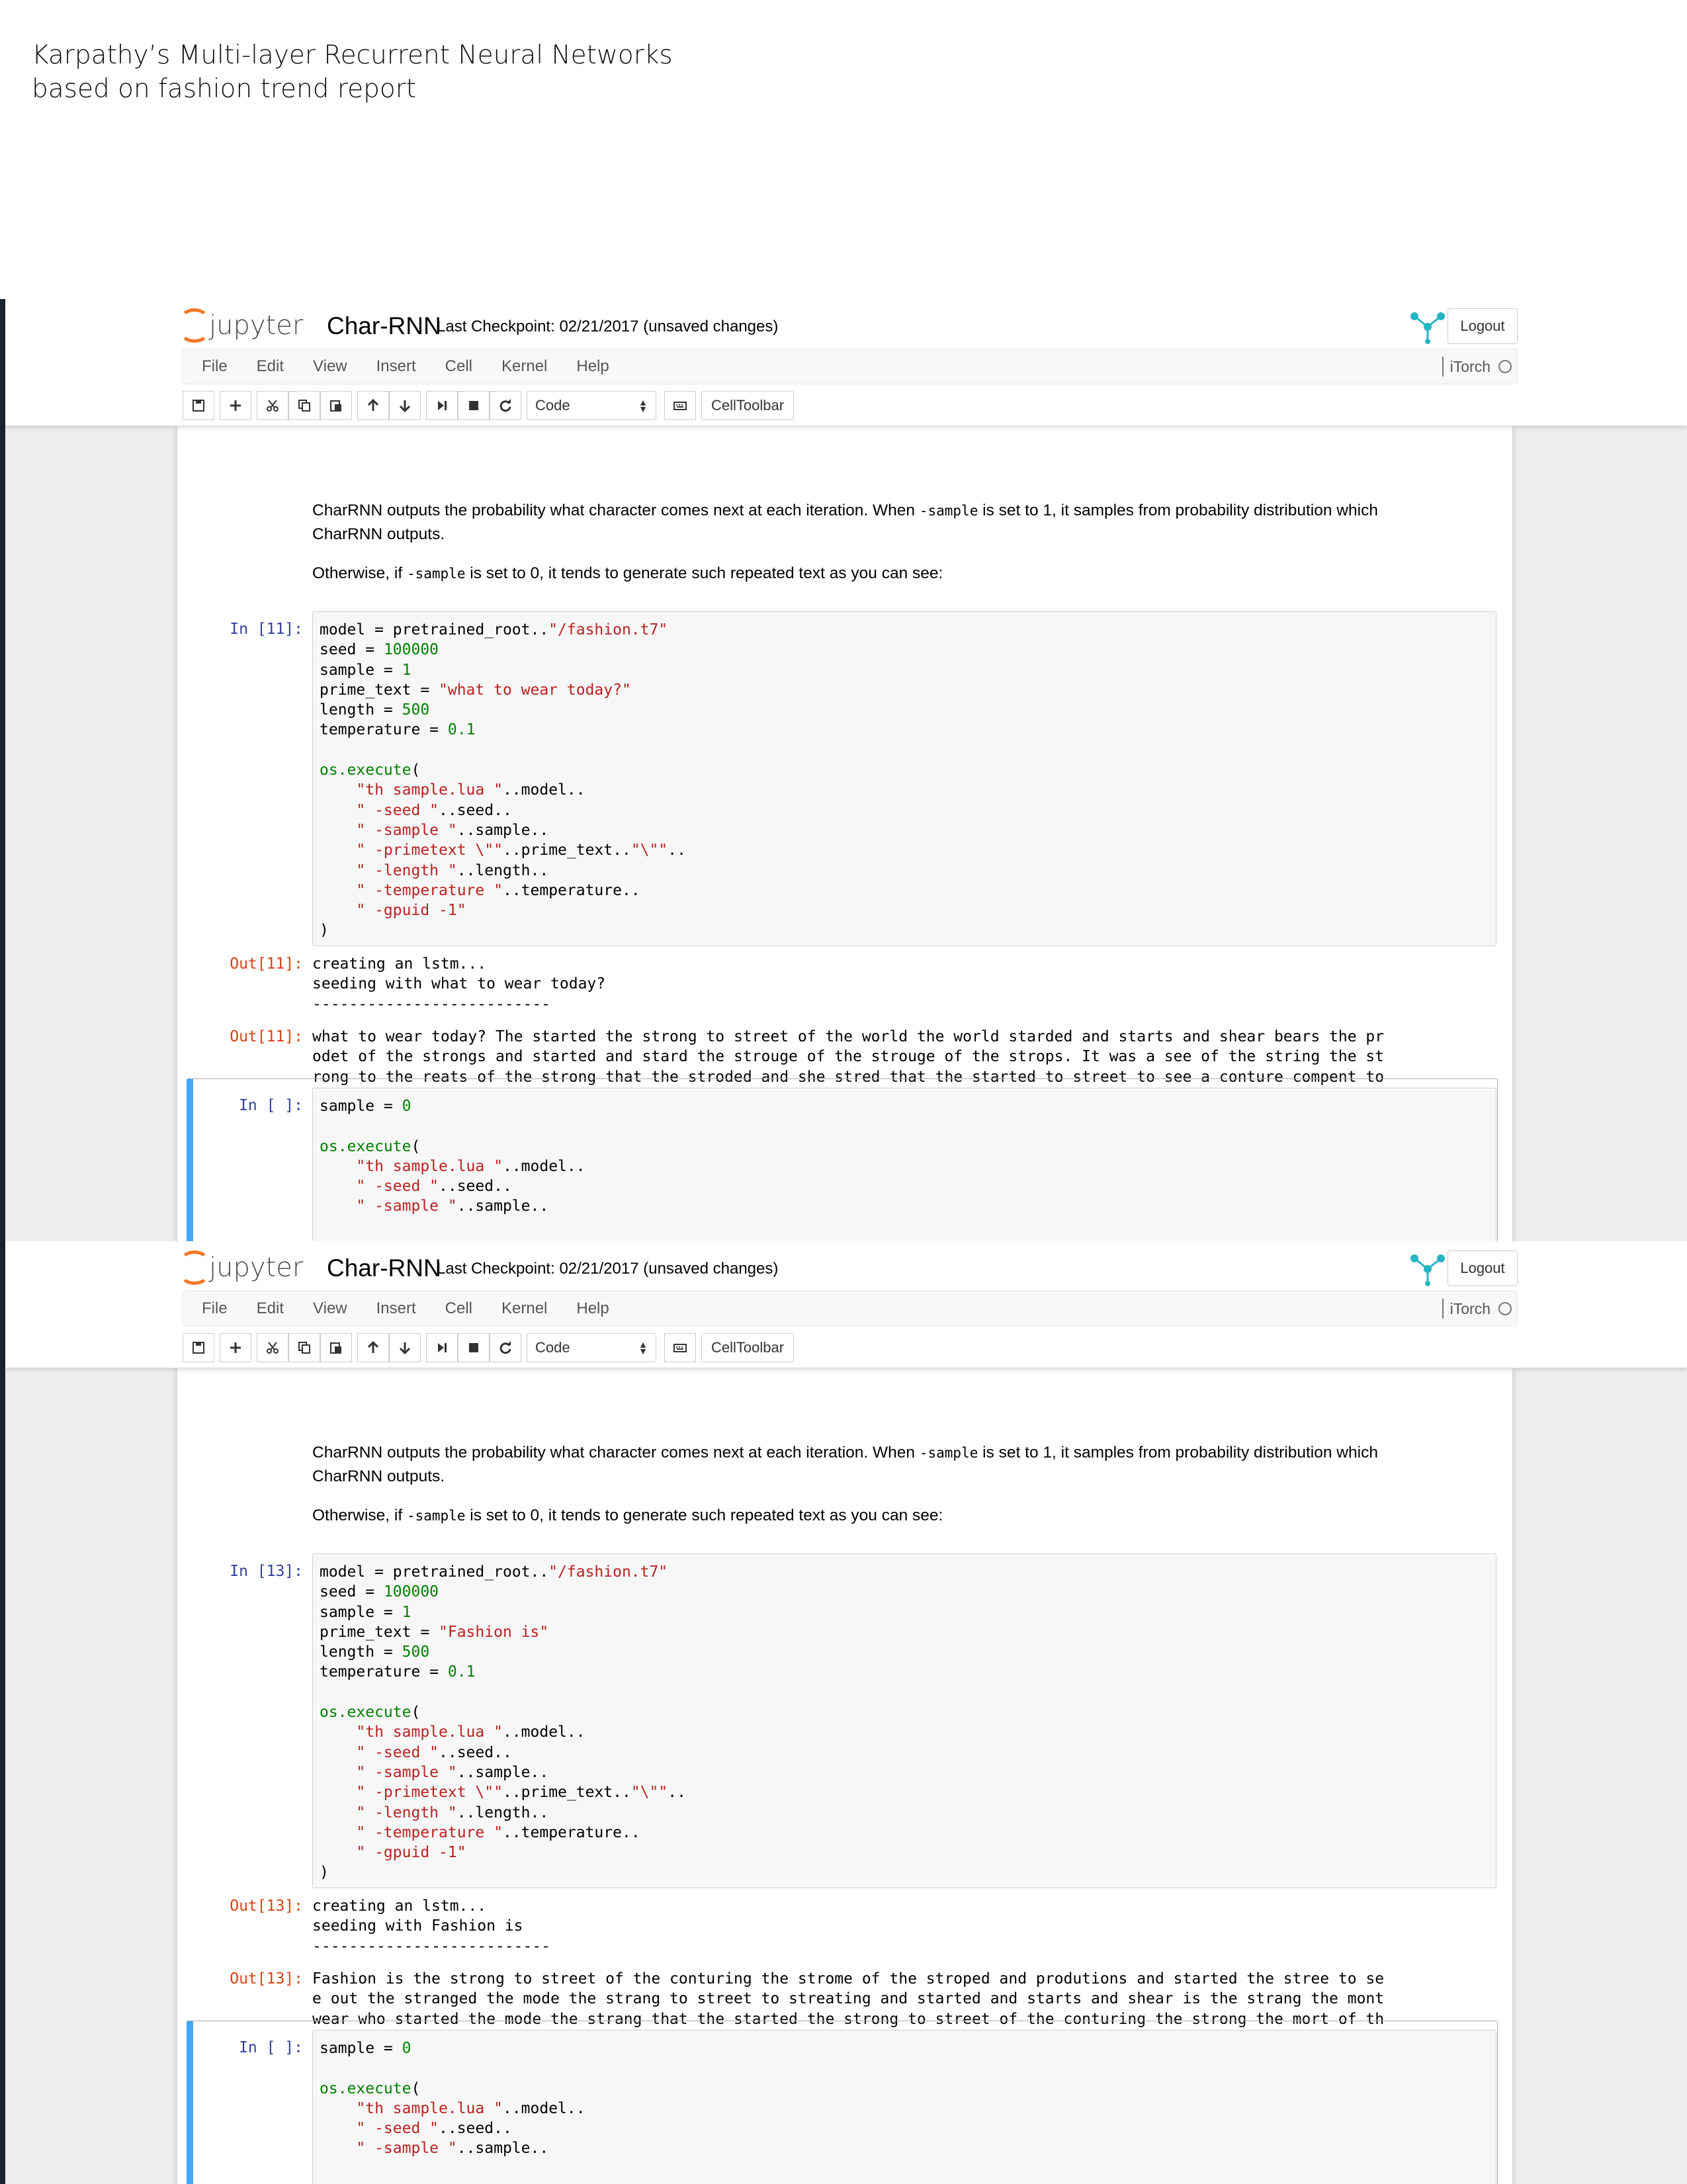 The width and height of the screenshot is (1687, 2184). Describe the element at coordinates (266, 964) in the screenshot. I see `output-prompt-log: Out[11]:` at that location.